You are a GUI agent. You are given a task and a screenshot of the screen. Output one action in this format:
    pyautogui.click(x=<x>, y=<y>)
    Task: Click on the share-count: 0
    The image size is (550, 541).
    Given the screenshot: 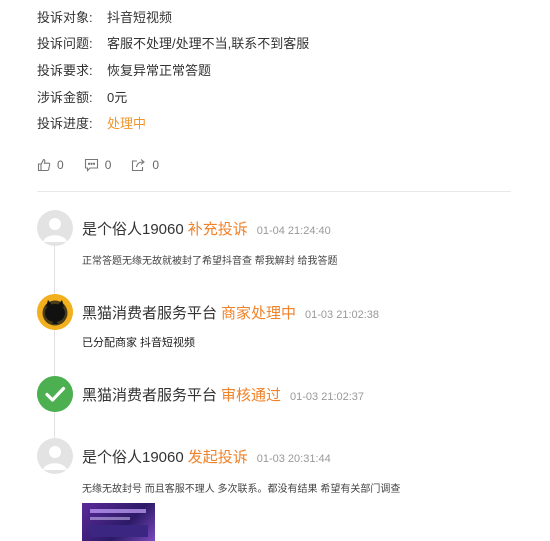 What is the action you would take?
    pyautogui.click(x=156, y=165)
    